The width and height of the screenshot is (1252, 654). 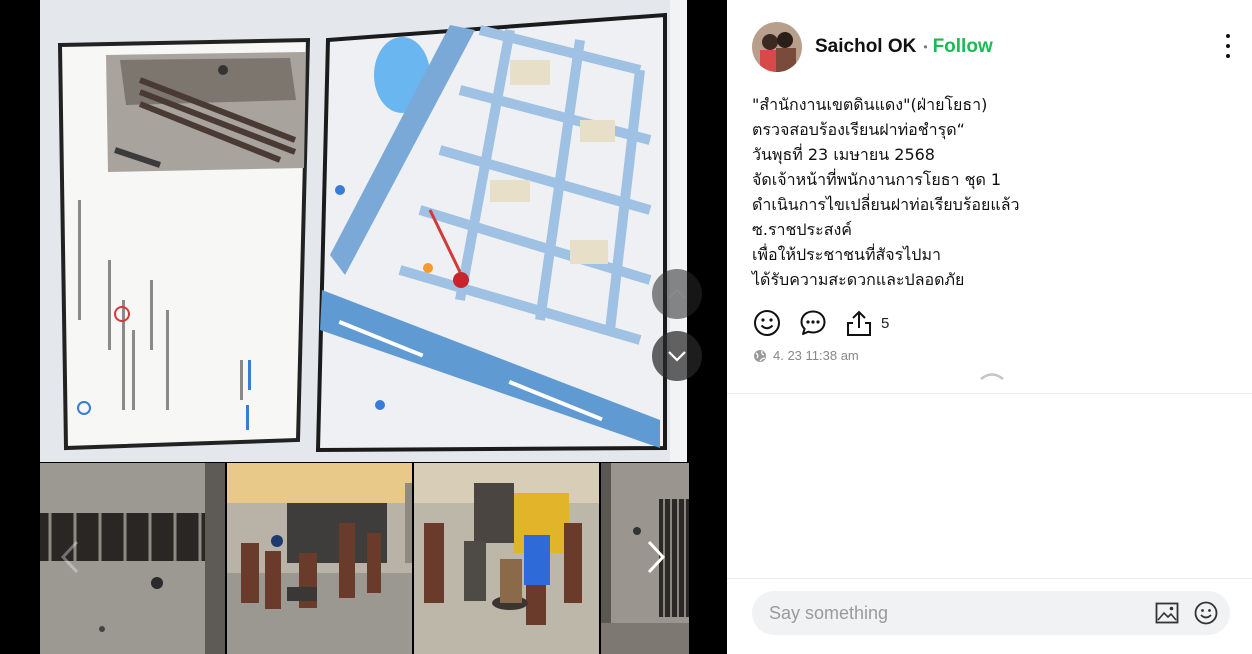 I want to click on comment-box, so click(x=991, y=613).